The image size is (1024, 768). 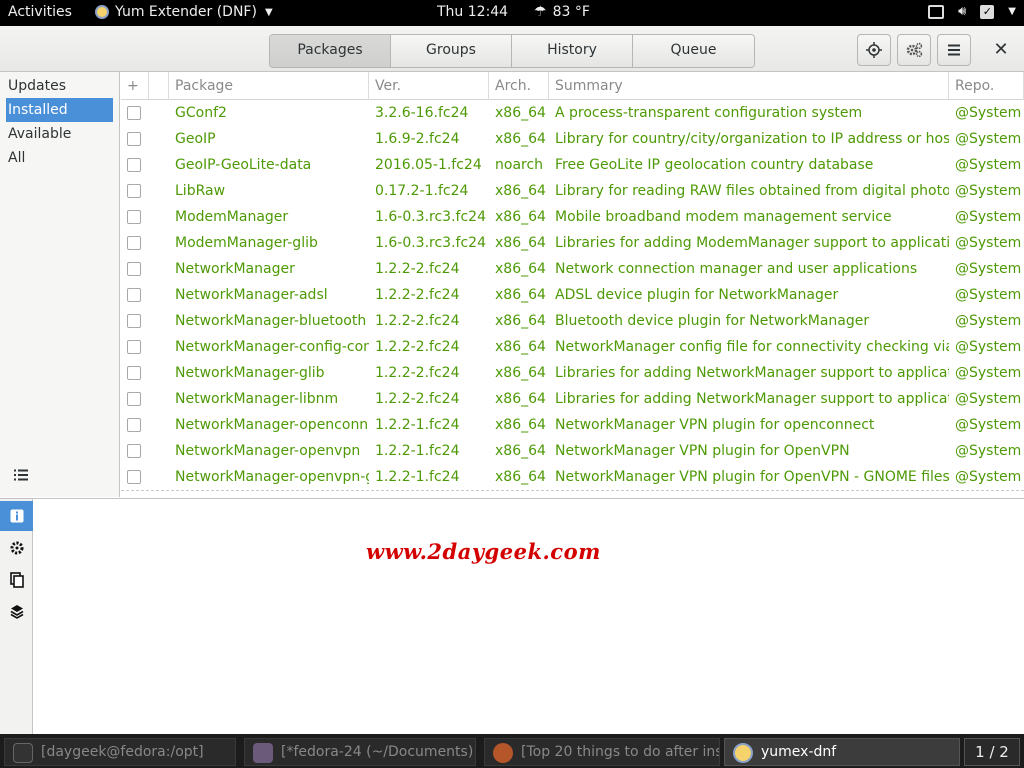 I want to click on table-header: + Package Ver. Arch. Summary Repo., so click(x=572, y=86).